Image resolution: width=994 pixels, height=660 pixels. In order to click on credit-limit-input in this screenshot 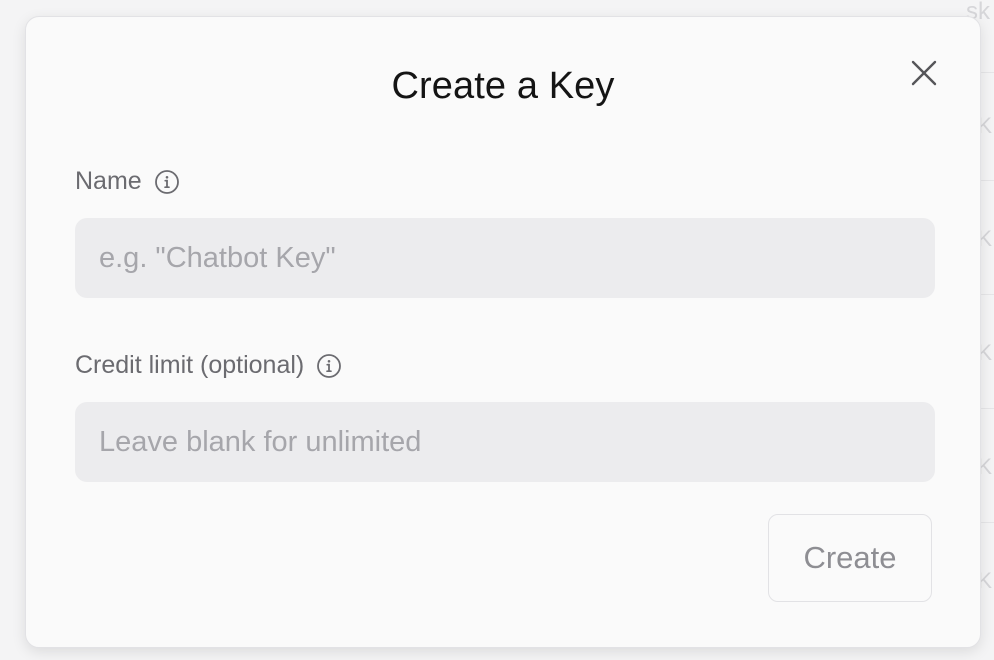, I will do `click(505, 442)`.